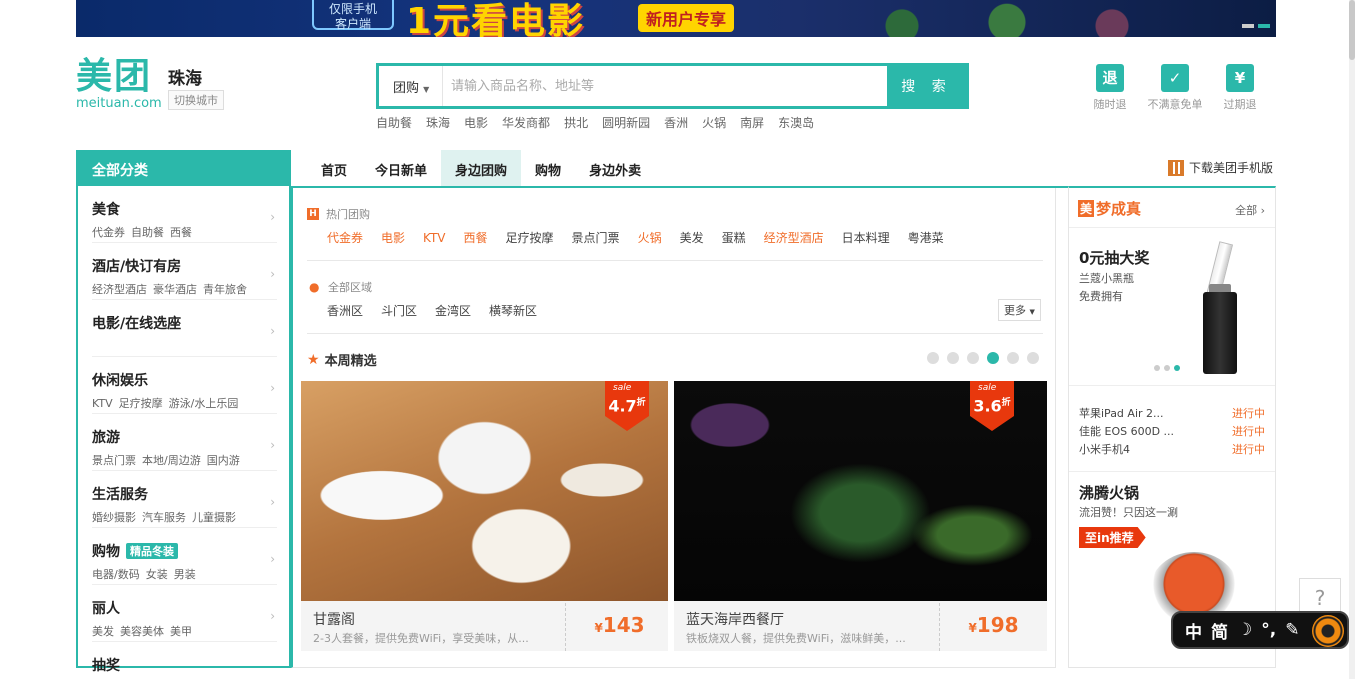 The height and width of the screenshot is (679, 1355). Describe the element at coordinates (1019, 310) in the screenshot. I see `more-areas-button: 更多 ▼` at that location.